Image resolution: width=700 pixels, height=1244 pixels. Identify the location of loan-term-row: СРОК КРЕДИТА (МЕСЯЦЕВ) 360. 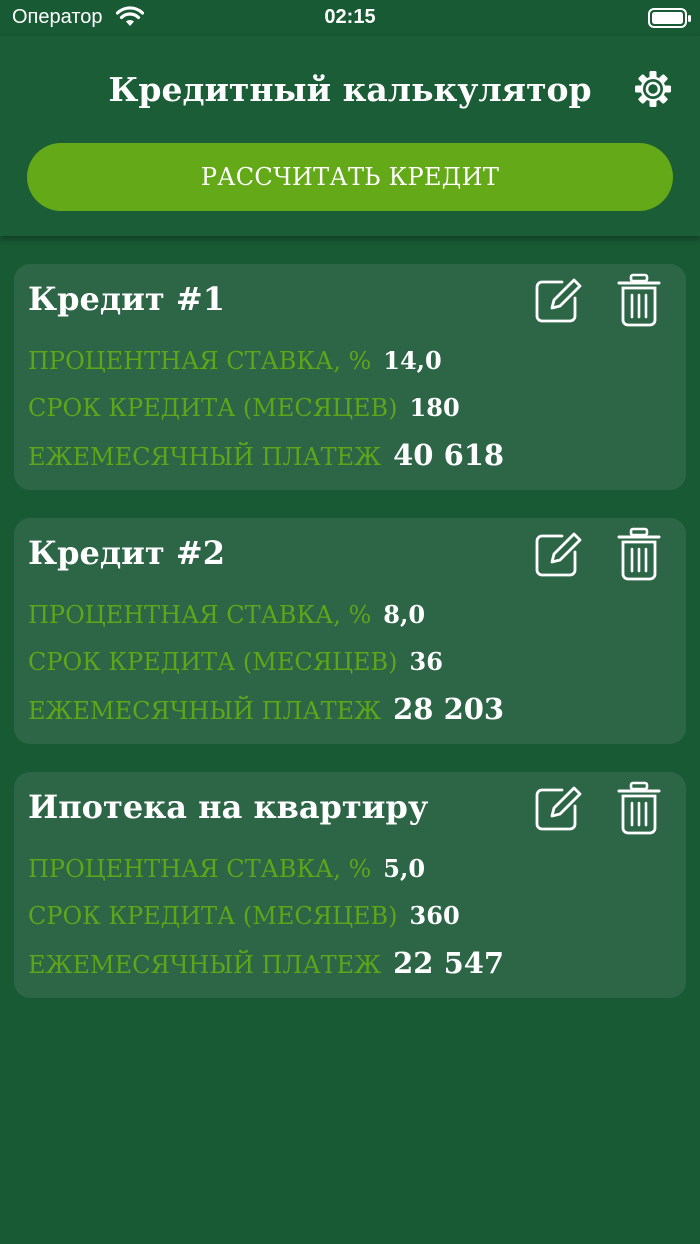
(244, 915).